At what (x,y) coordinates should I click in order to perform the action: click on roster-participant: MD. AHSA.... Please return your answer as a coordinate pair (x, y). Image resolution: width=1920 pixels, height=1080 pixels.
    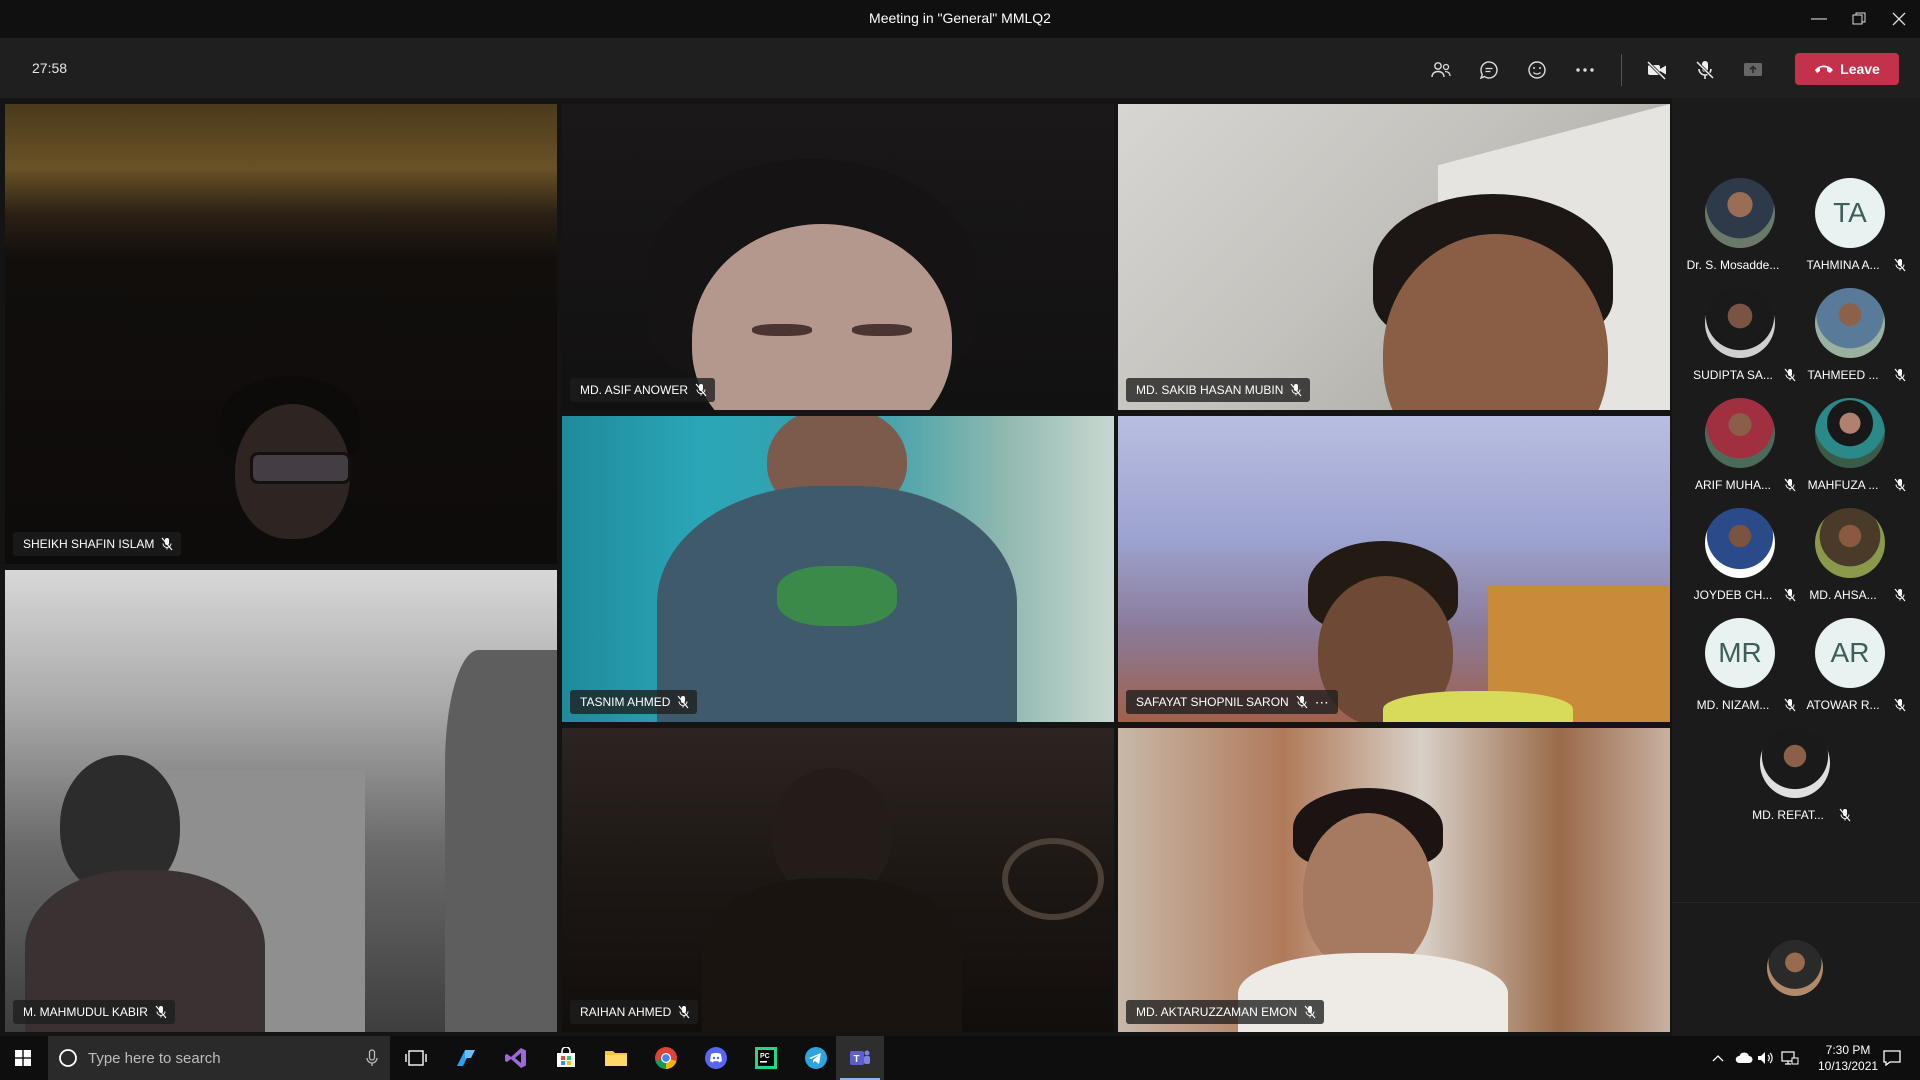
    Looking at the image, I should click on (1847, 558).